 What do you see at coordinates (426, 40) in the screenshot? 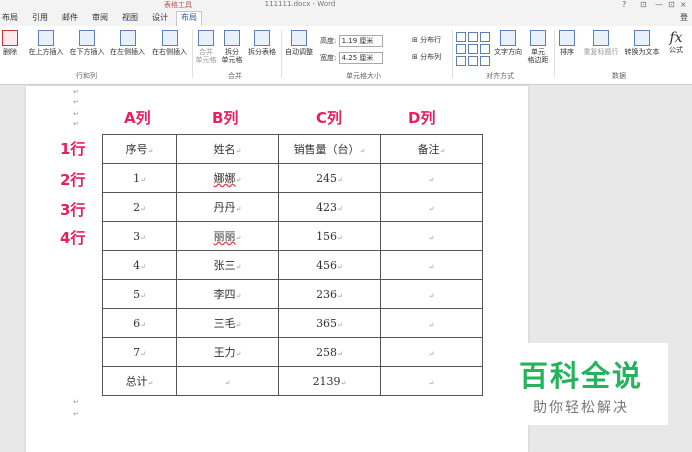
I see `distribute-rows-button: ⊞ 分布行` at bounding box center [426, 40].